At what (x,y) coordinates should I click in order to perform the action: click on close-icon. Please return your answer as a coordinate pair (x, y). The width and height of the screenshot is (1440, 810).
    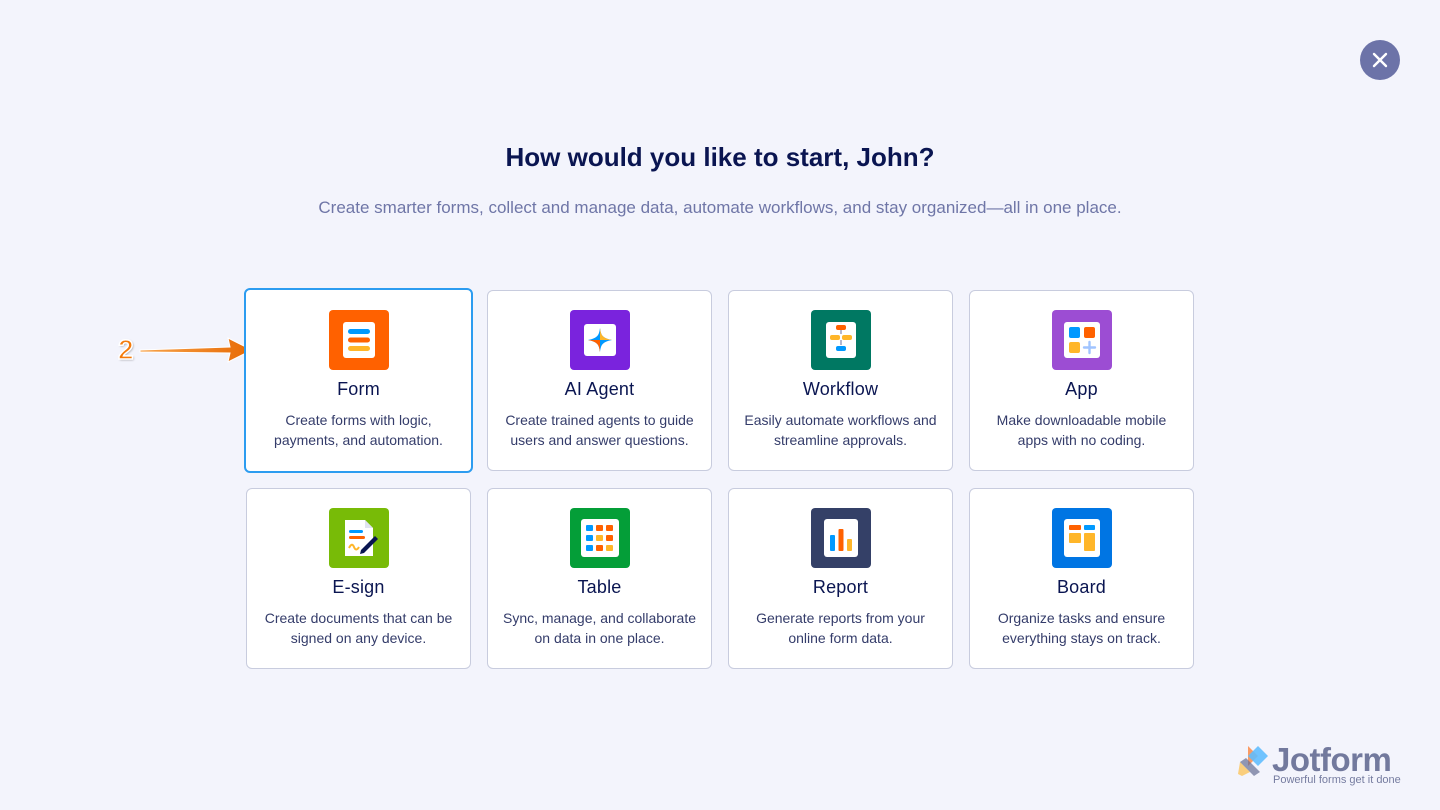
    Looking at the image, I should click on (1380, 60).